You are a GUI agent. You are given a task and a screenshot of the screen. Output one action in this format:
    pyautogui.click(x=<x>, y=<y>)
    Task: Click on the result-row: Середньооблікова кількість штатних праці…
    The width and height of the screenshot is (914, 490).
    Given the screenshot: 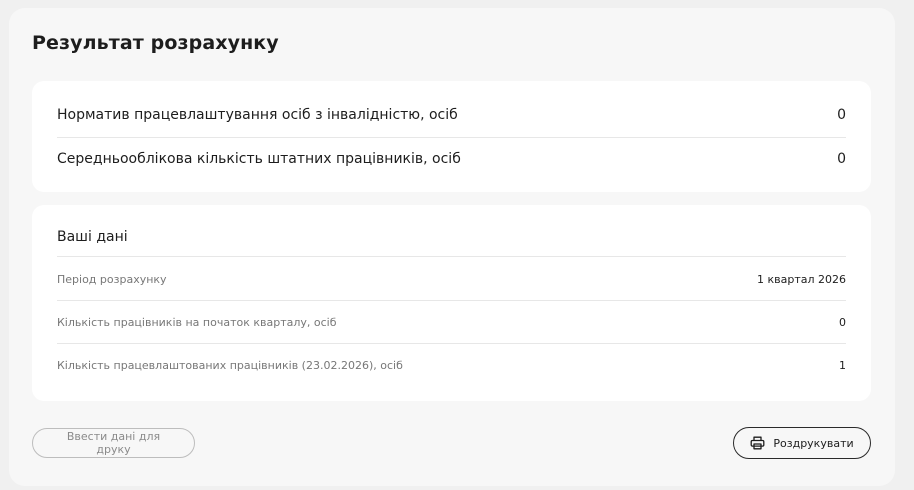 What is the action you would take?
    pyautogui.click(x=451, y=159)
    